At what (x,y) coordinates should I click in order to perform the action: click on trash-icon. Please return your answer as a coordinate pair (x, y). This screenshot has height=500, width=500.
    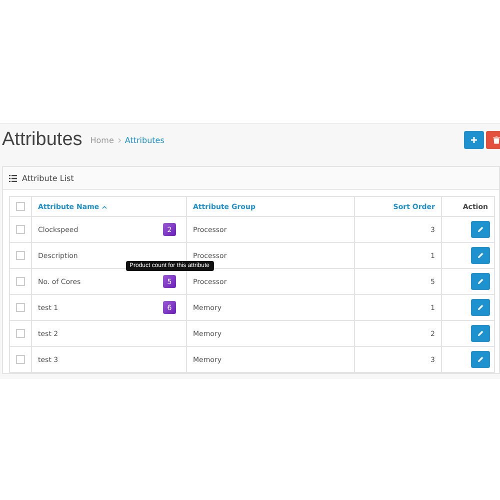
    Looking at the image, I should click on (496, 140).